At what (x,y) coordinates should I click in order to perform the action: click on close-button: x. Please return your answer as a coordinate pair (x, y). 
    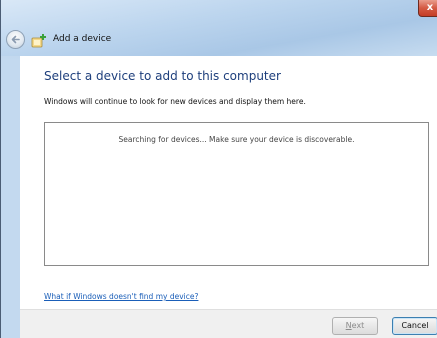
    Looking at the image, I should click on (427, 8).